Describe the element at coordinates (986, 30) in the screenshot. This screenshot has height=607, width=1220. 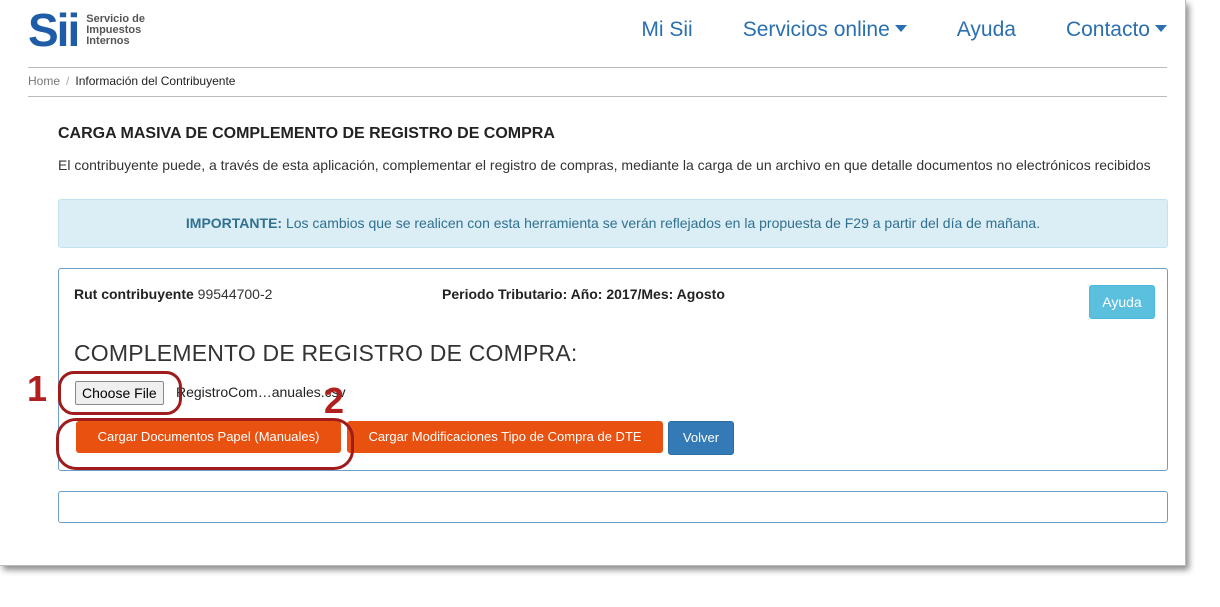
I see `nav-ayuda: Ayuda` at that location.